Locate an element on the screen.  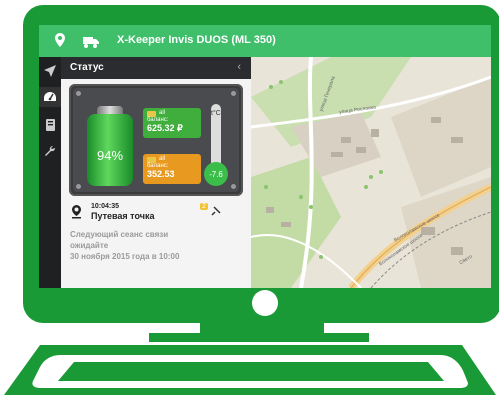
thermometer: t°C -7.6 is located at coordinates (216, 147).